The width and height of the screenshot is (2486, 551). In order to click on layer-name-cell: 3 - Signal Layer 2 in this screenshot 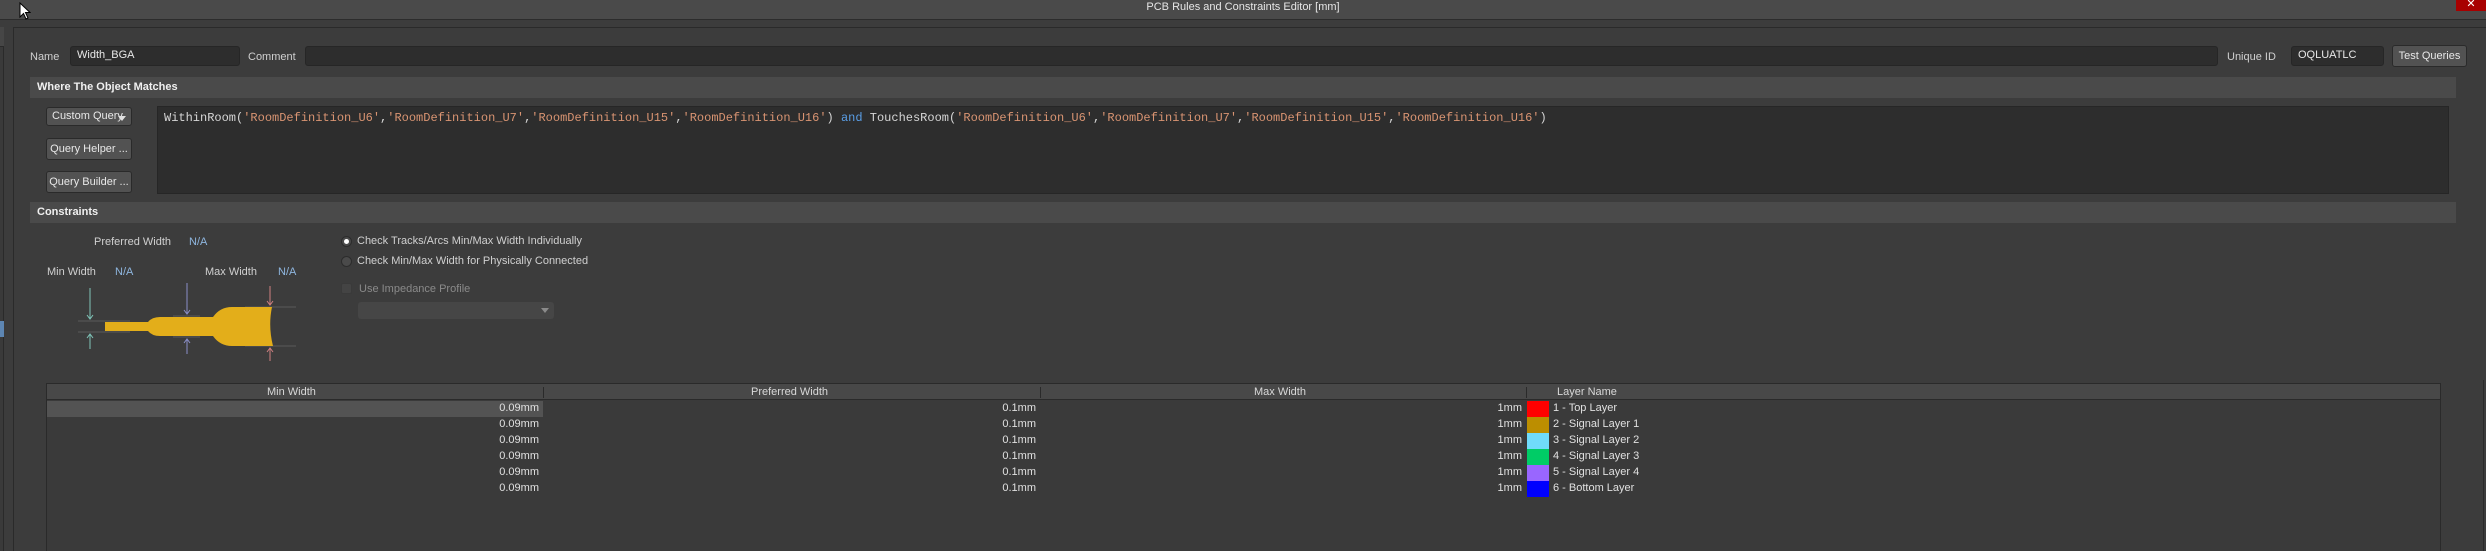, I will do `click(1596, 440)`.